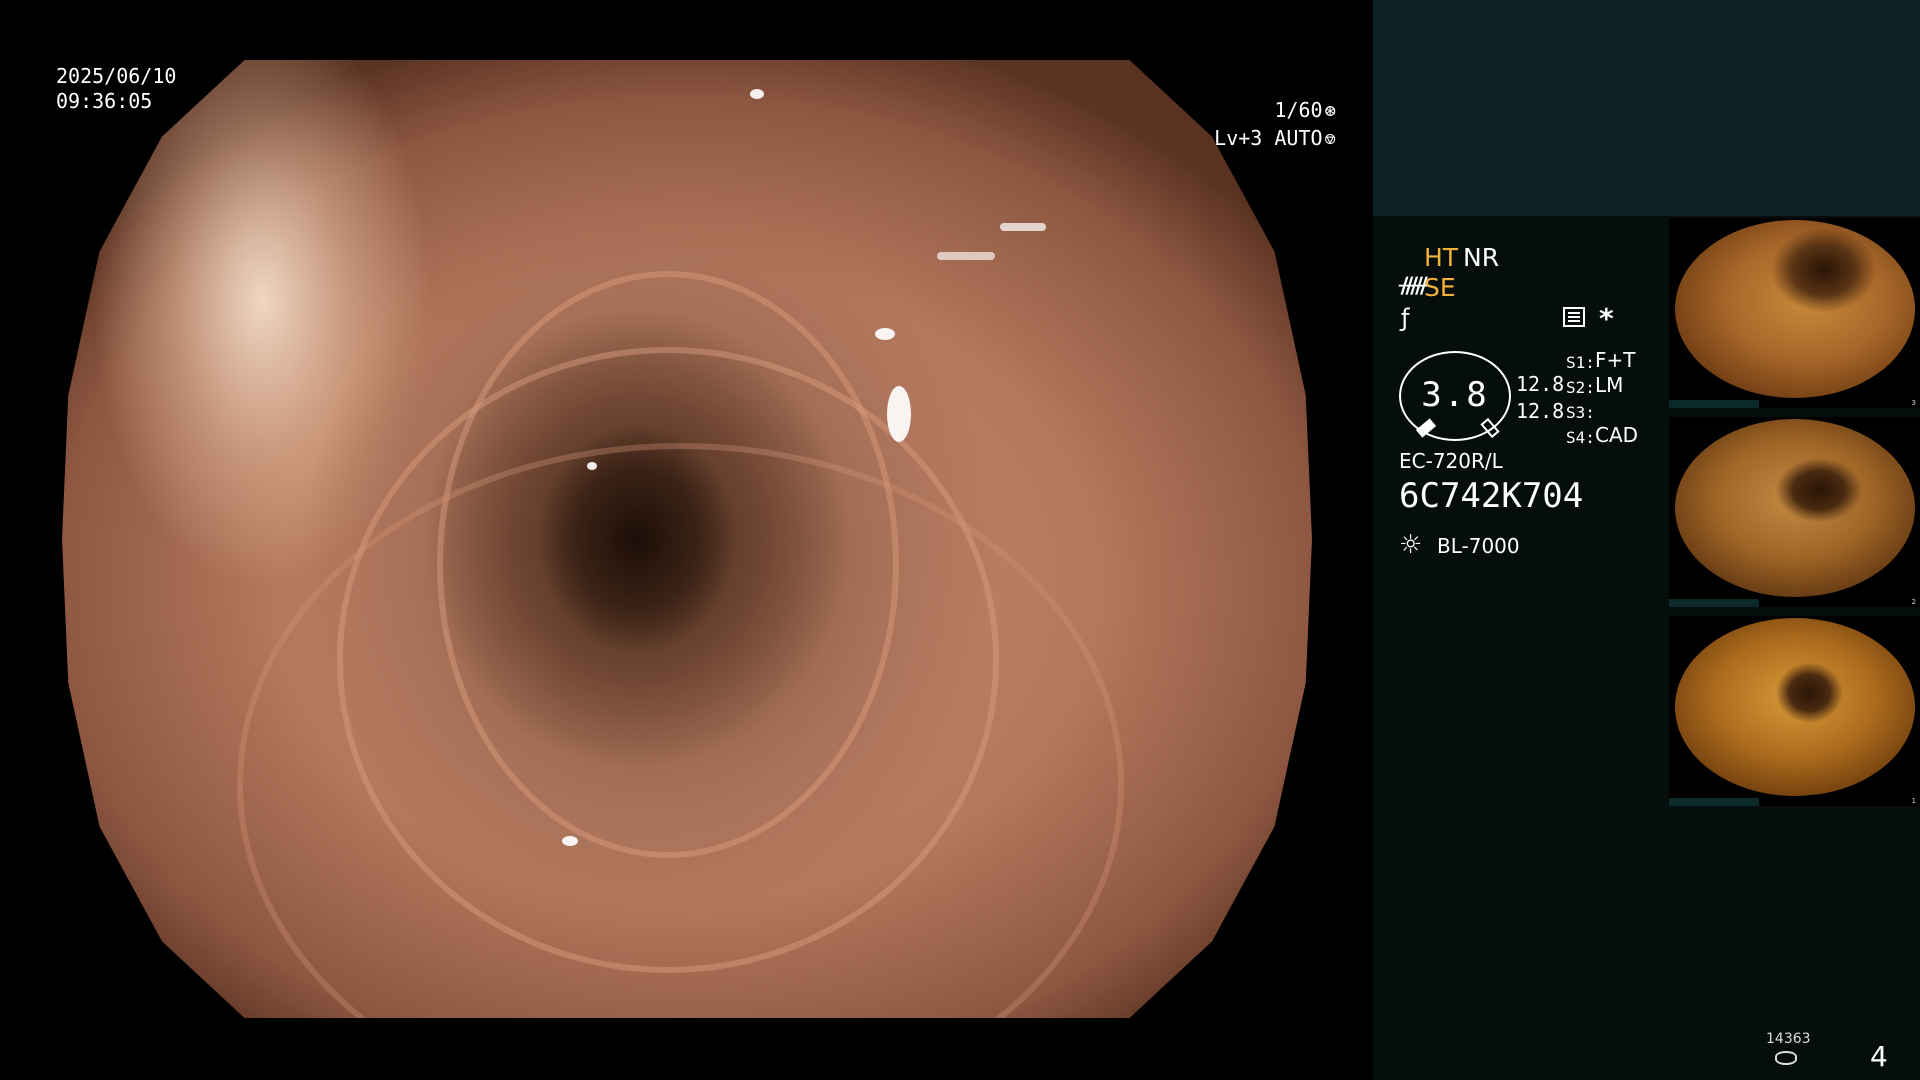  I want to click on captured-image-thumbnail: 2, so click(1794, 512).